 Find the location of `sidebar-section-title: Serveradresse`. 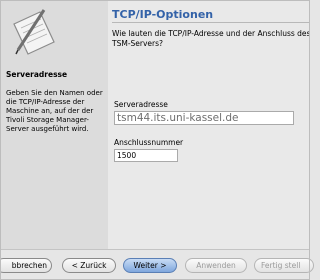

sidebar-section-title: Serveradresse is located at coordinates (37, 74).